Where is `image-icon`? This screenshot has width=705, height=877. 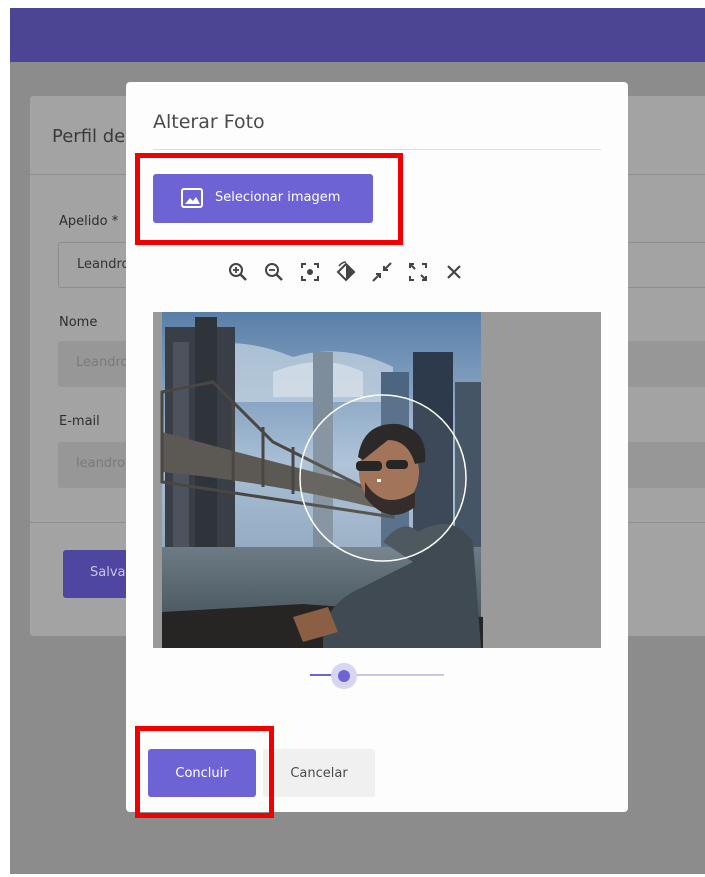 image-icon is located at coordinates (192, 198).